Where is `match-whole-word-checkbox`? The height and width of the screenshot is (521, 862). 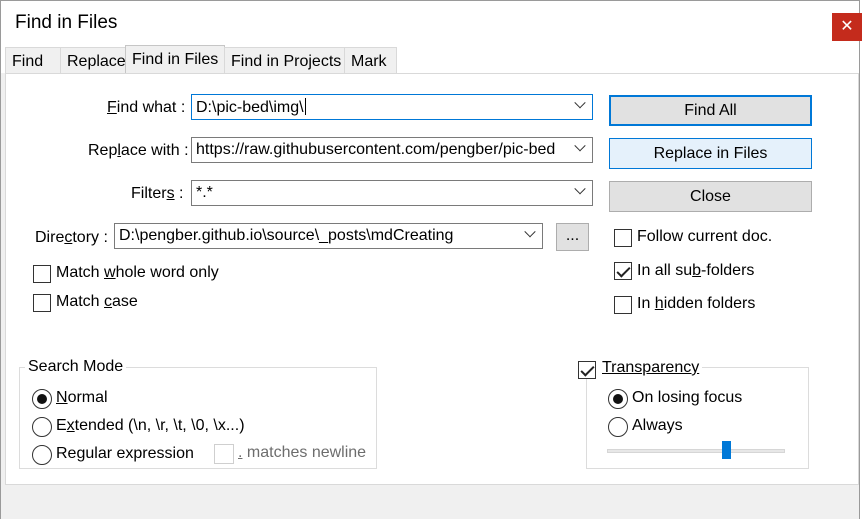
match-whole-word-checkbox is located at coordinates (42, 274).